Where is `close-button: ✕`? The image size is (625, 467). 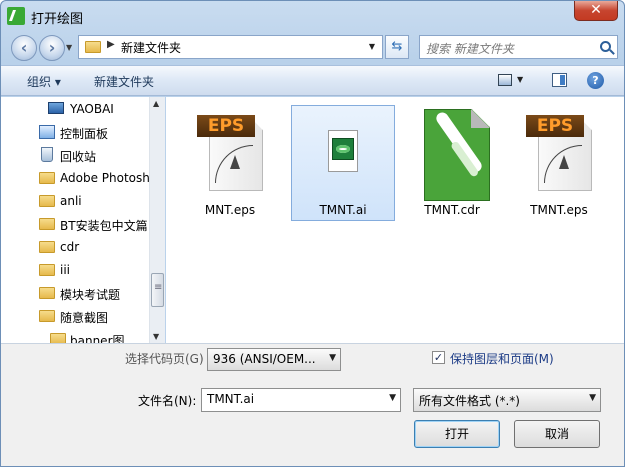 close-button: ✕ is located at coordinates (596, 11).